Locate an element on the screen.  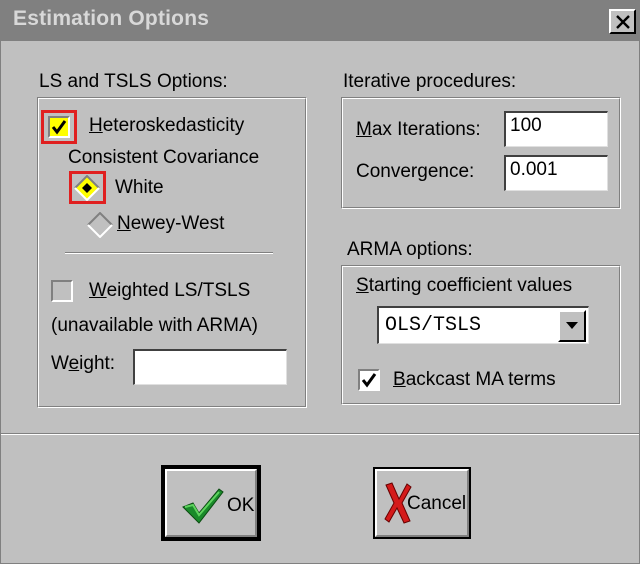
bottom-separator is located at coordinates (320, 434).